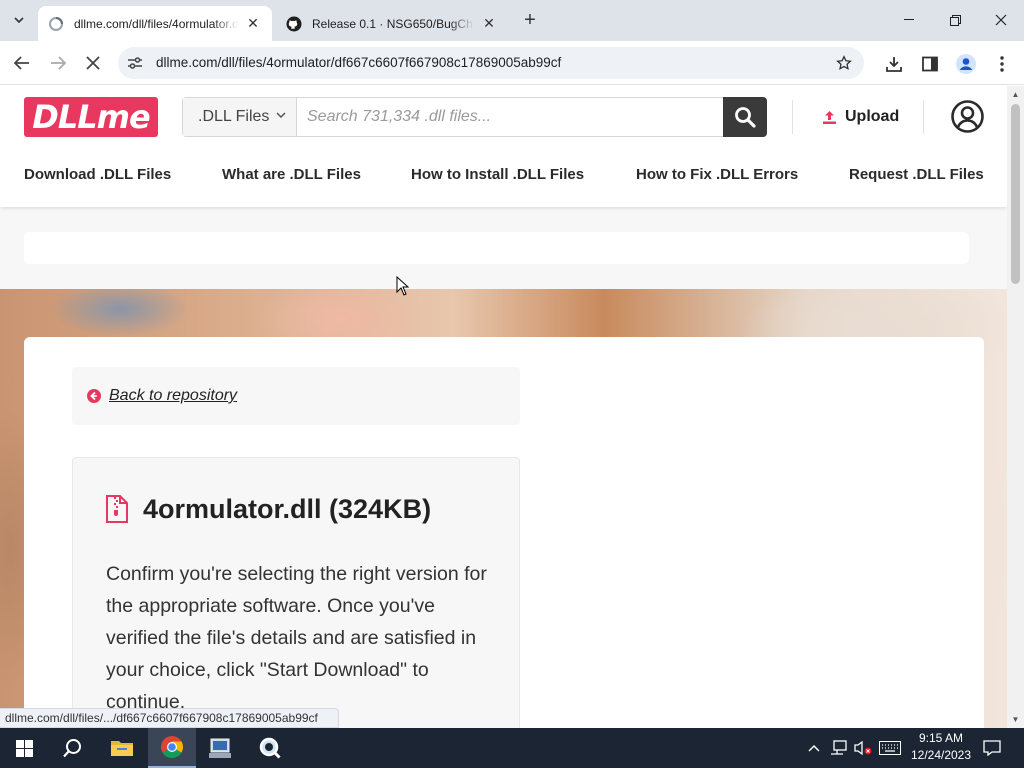  What do you see at coordinates (872, 116) in the screenshot?
I see `upload-label: Upload` at bounding box center [872, 116].